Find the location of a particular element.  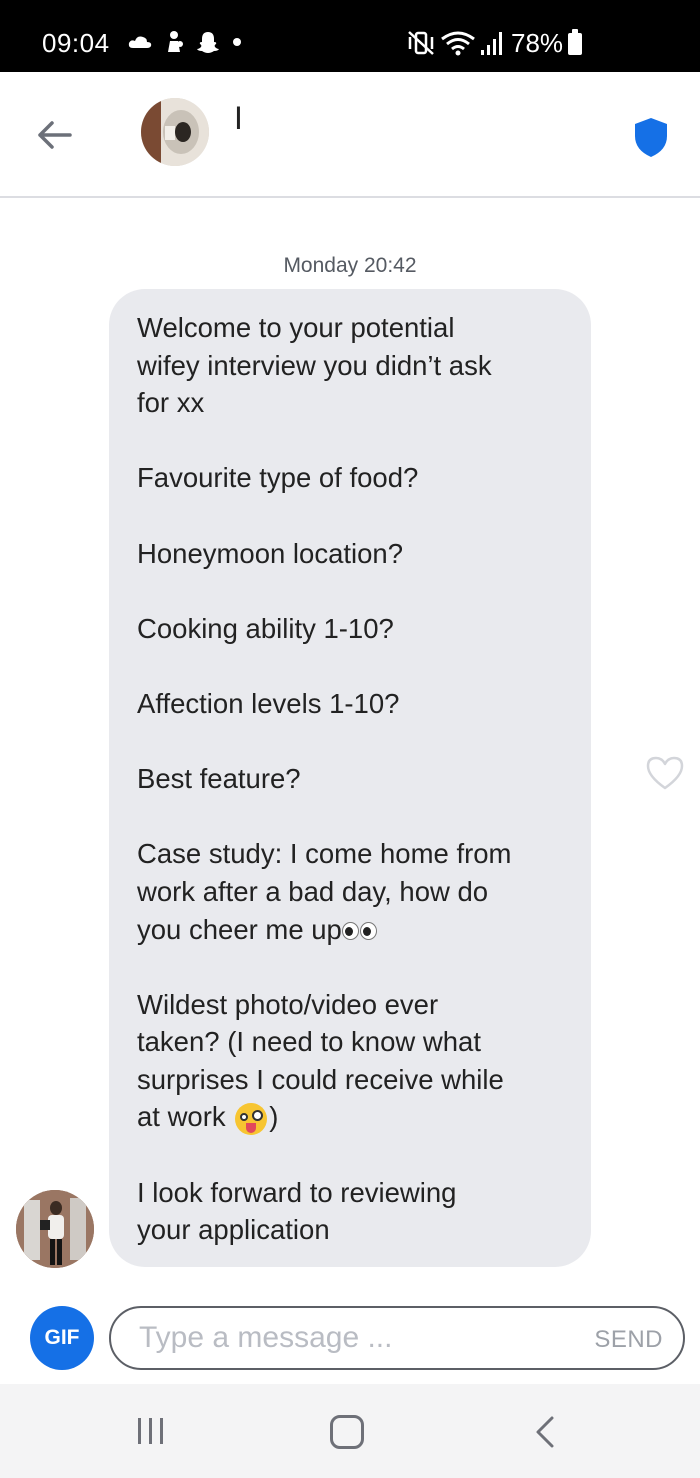

message-timestamp: Monday 20:42 is located at coordinates (350, 265).